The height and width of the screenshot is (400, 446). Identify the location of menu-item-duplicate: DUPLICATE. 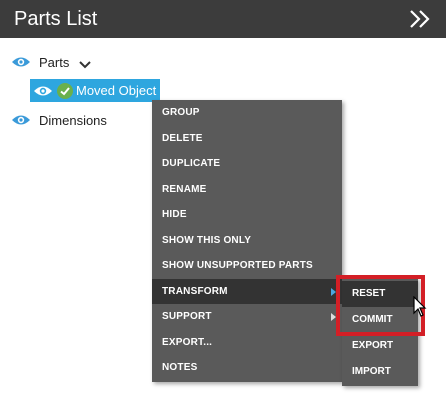
(247, 163).